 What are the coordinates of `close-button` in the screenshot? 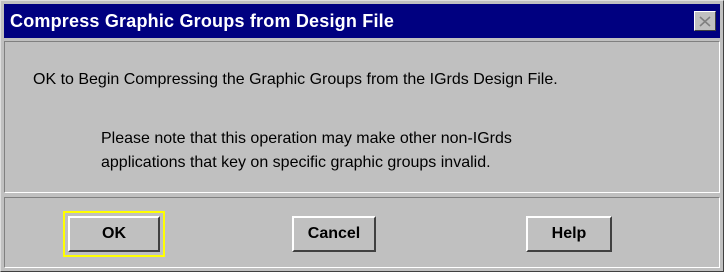 It's located at (705, 21).